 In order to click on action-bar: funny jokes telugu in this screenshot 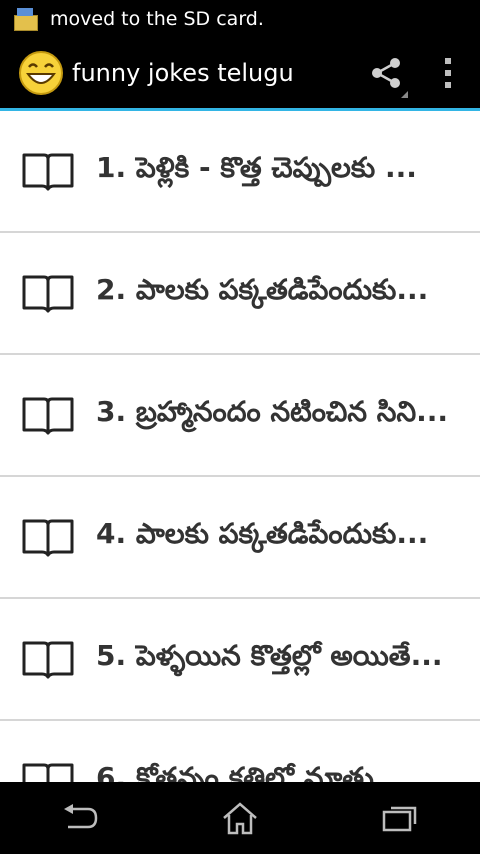, I will do `click(240, 73)`.